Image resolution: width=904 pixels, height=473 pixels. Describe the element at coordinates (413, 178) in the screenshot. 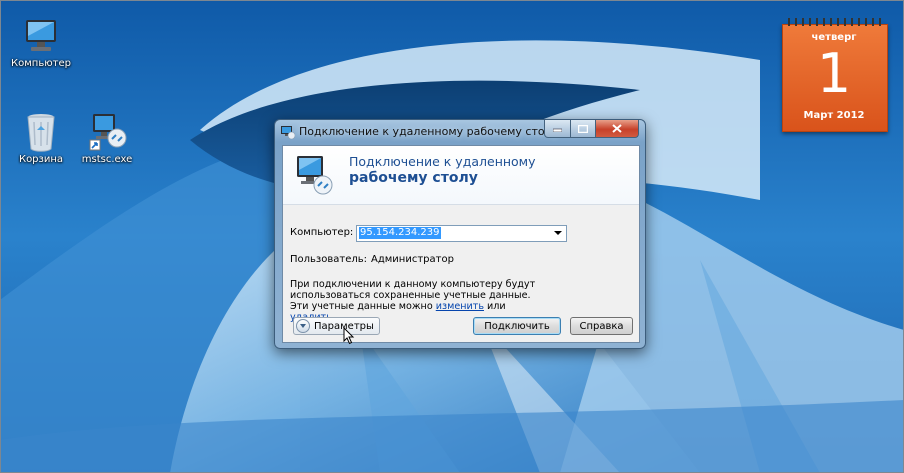

I see `banner-title-line2: рабочему столу` at that location.